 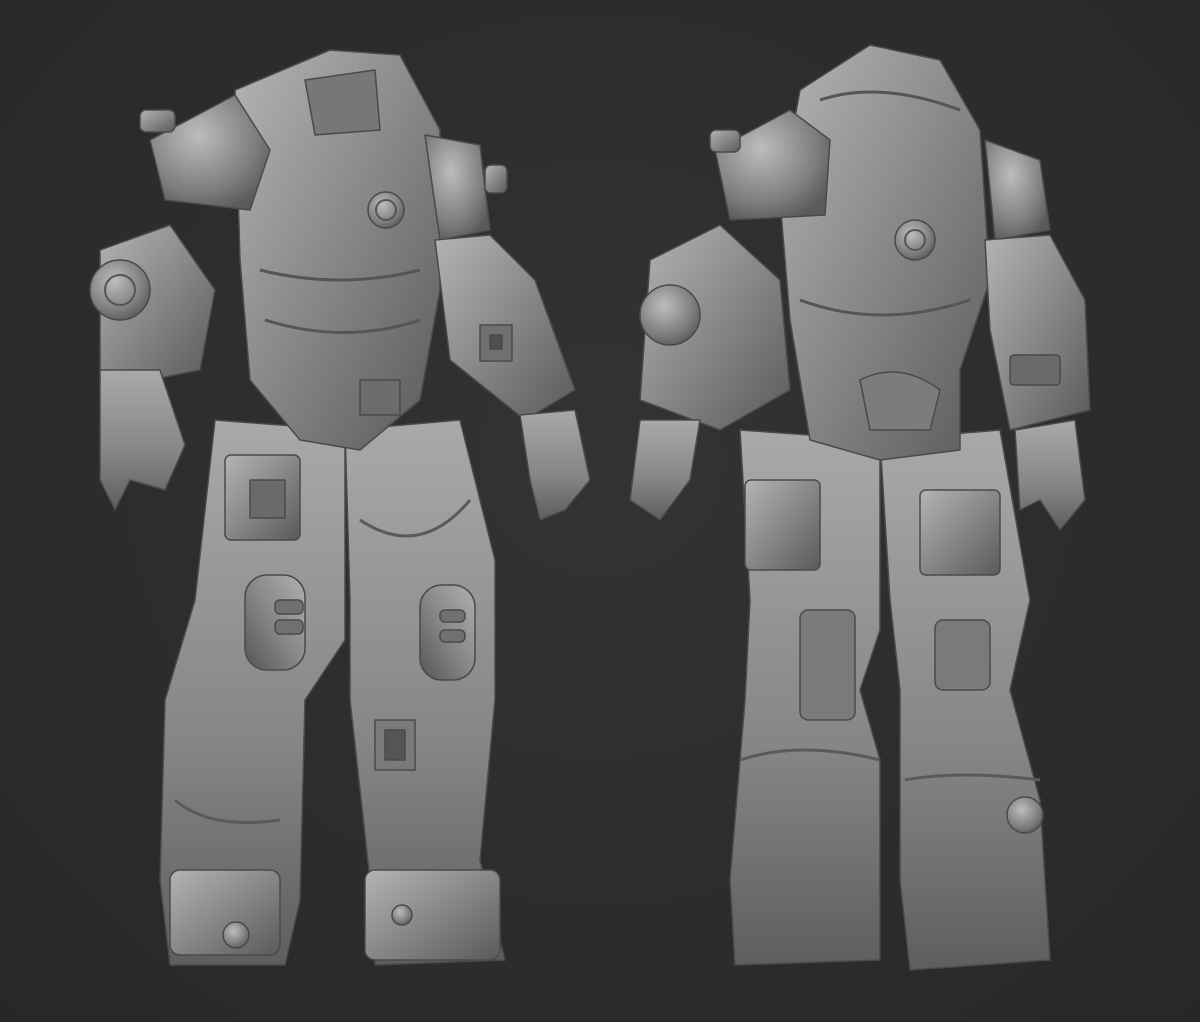 What do you see at coordinates (1037, 332) in the screenshot?
I see `back-right-arm` at bounding box center [1037, 332].